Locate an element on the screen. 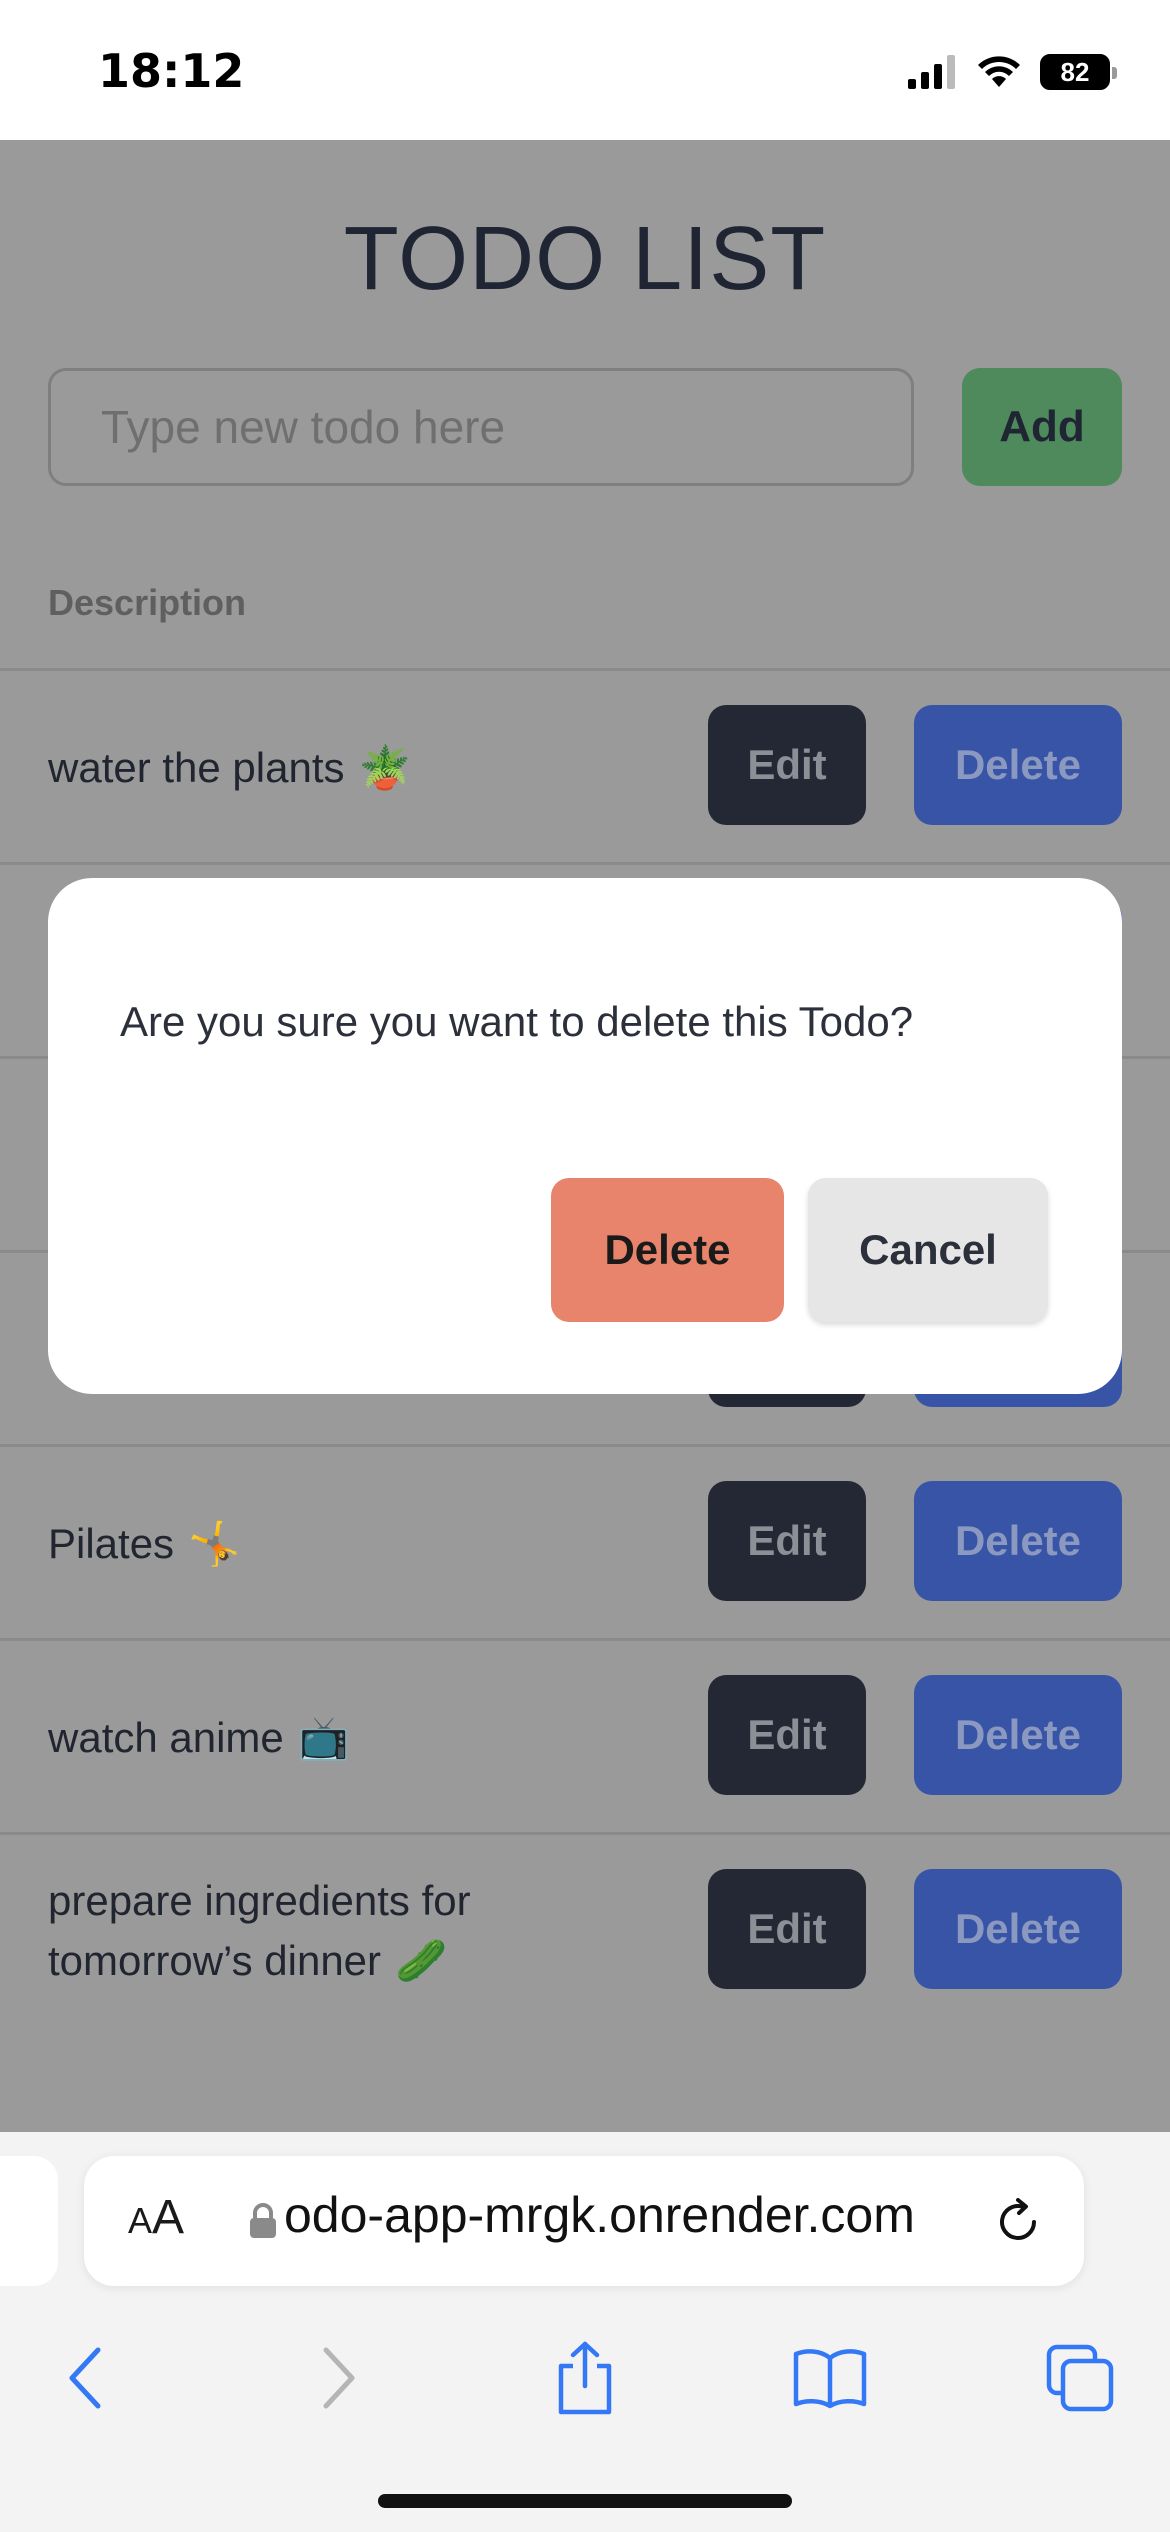 Image resolution: width=1170 pixels, height=2532 pixels. cartwheel-emoji-icon: 🤸 is located at coordinates (214, 1543).